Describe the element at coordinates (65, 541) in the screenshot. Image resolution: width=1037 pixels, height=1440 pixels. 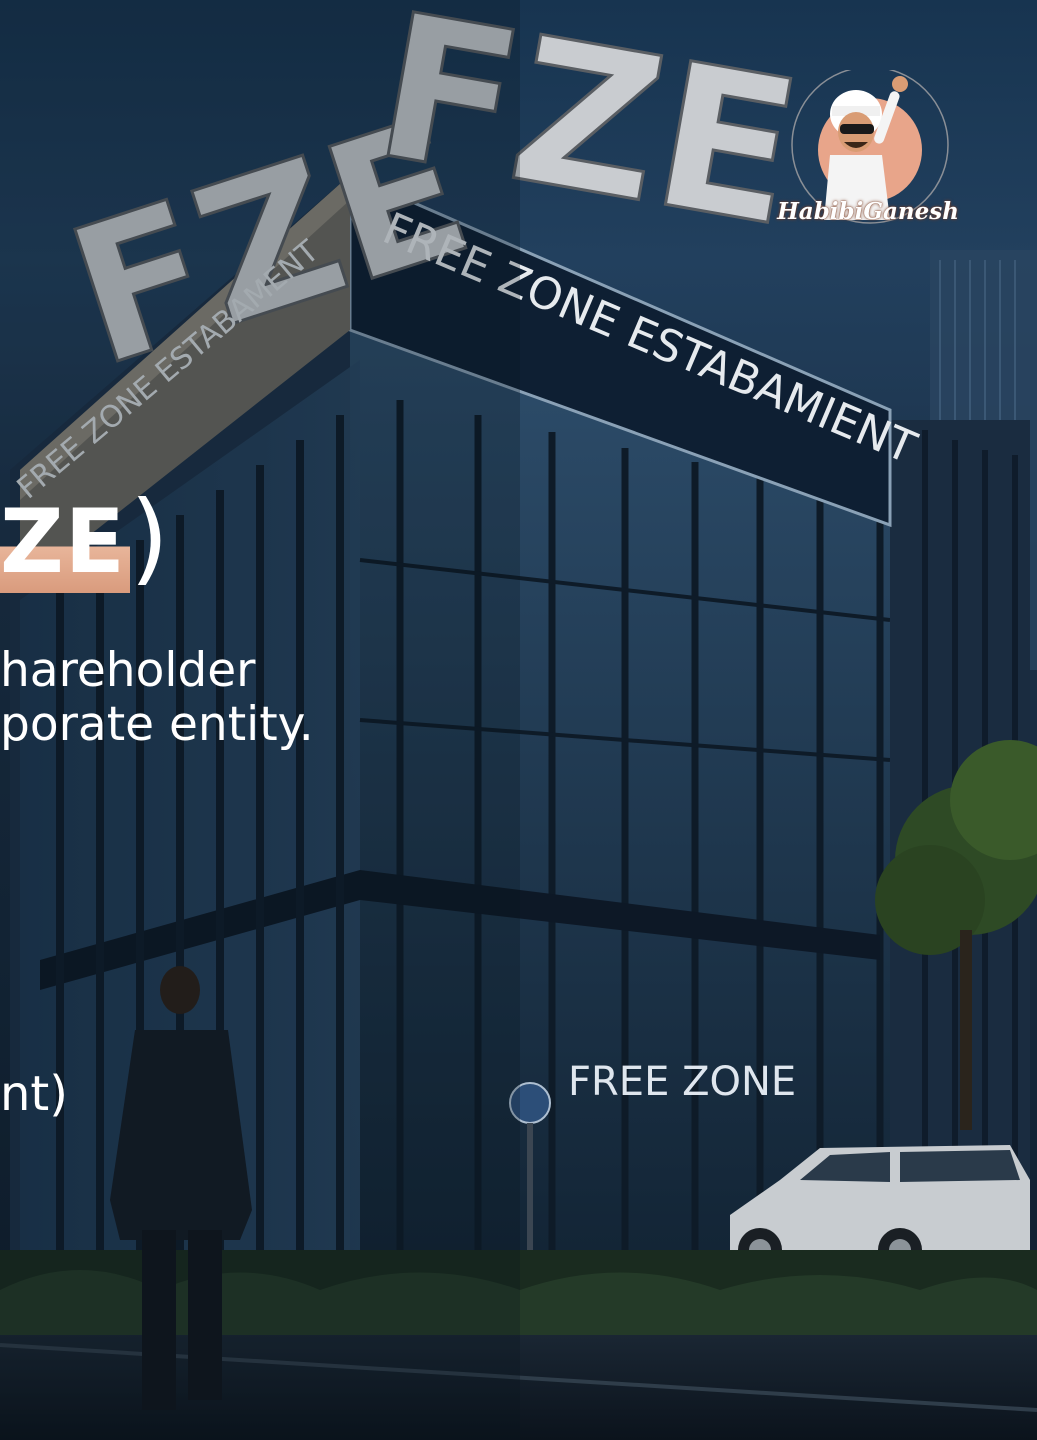
I see `headline-highlight: ZE` at that location.